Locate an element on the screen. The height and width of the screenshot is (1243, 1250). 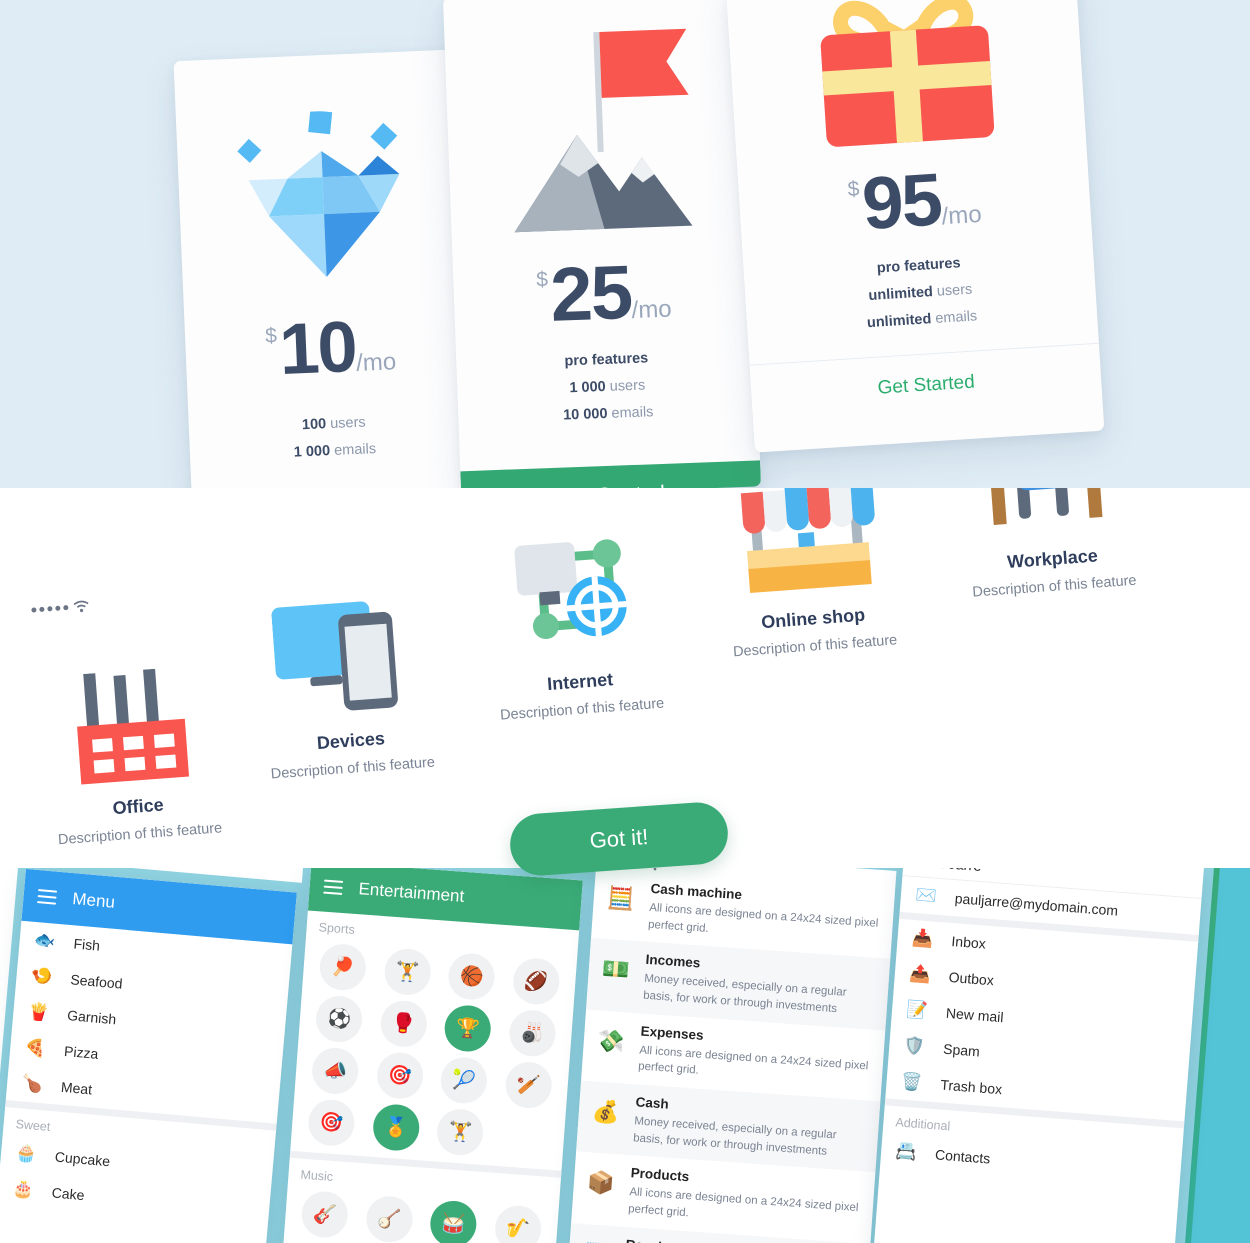
banjo-icon: 🪕 is located at coordinates (389, 1218).